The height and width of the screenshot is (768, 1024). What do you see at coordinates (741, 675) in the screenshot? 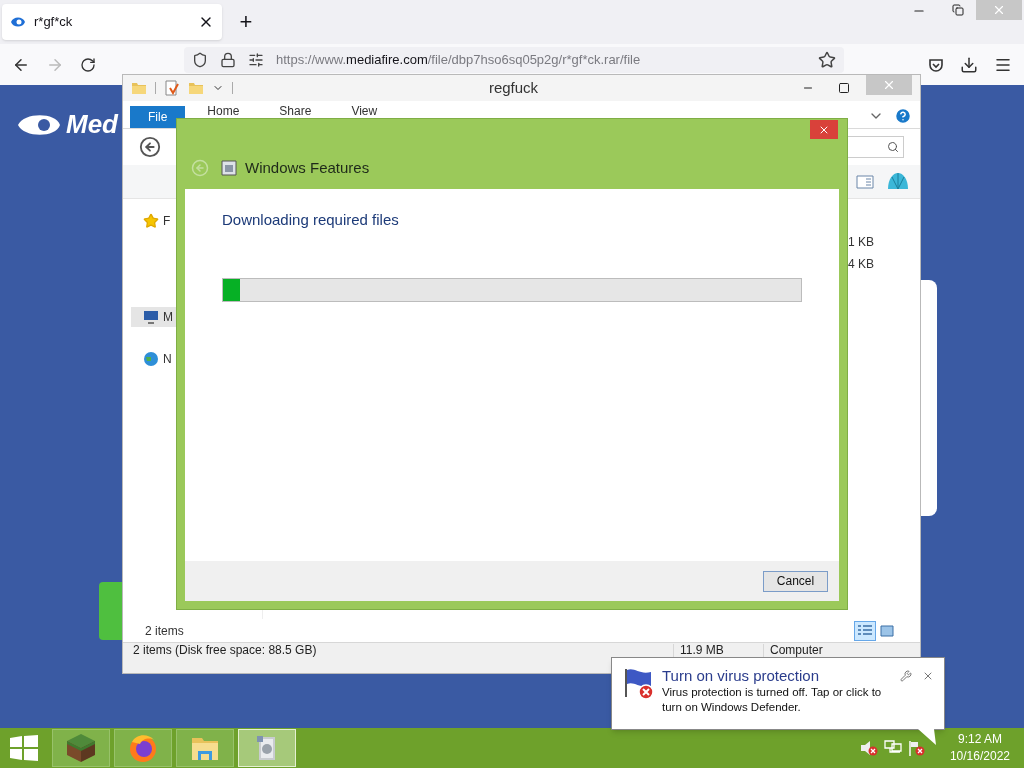
I see `notification-title: Turn on virus protection` at bounding box center [741, 675].